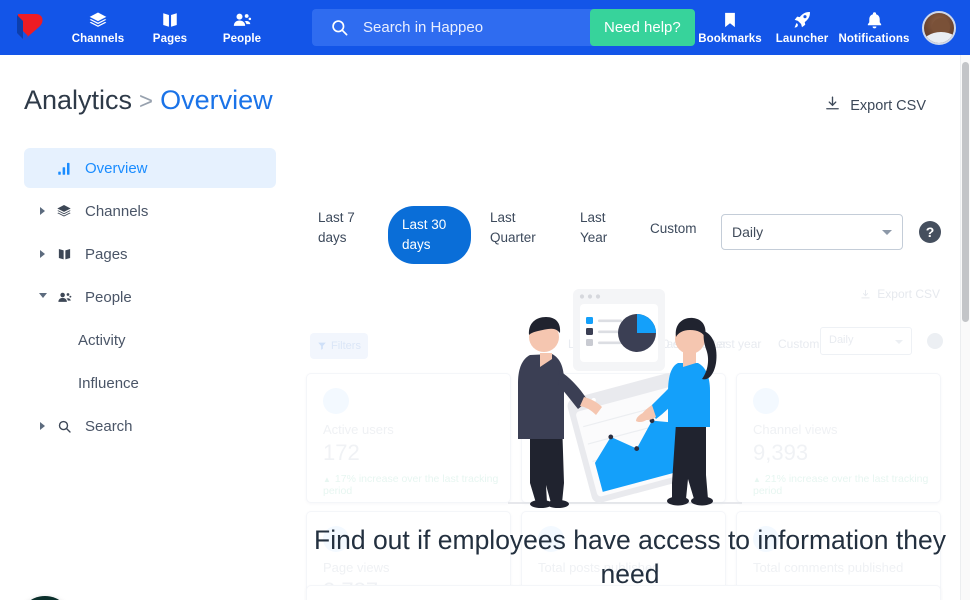  Describe the element at coordinates (866, 341) in the screenshot. I see `ghost-granularity-select: Daily` at that location.